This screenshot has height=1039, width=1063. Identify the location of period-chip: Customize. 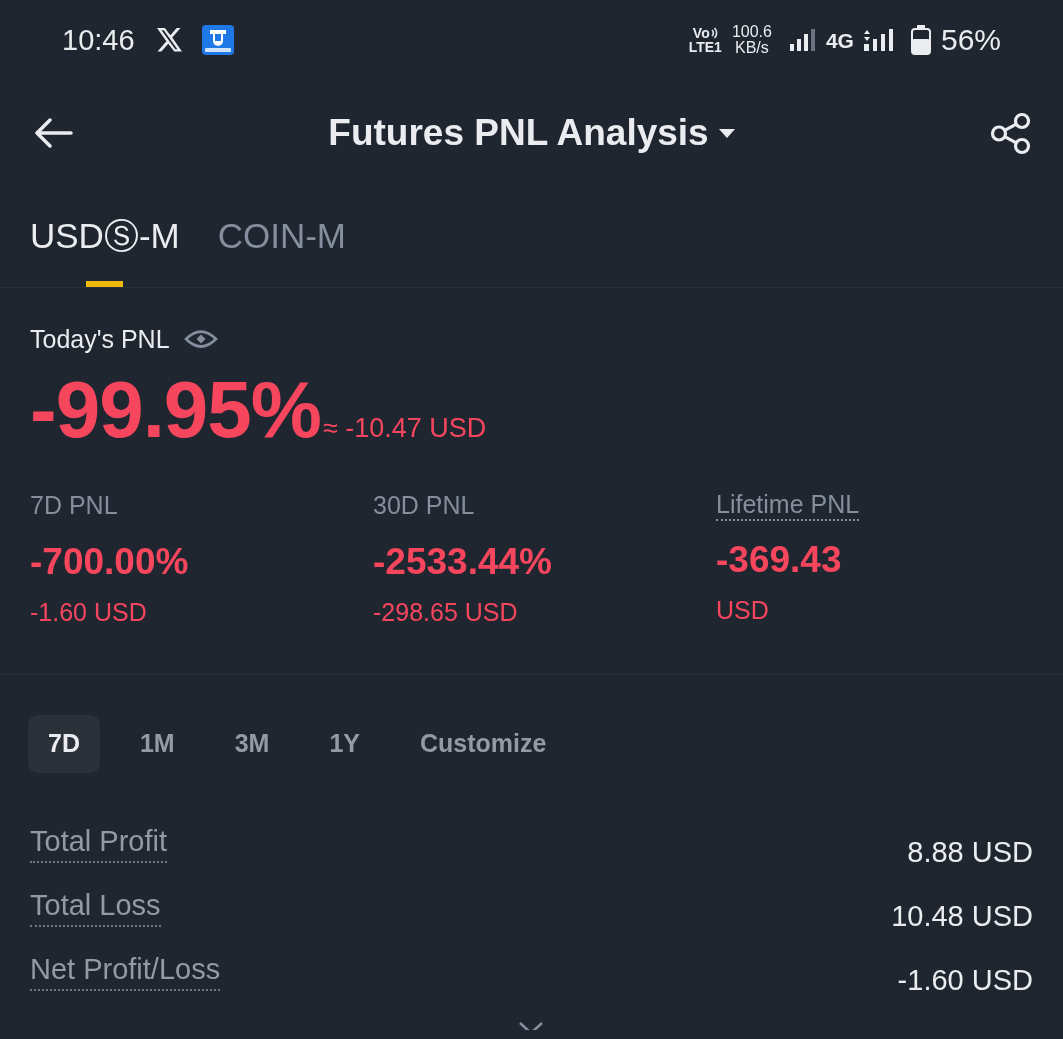
(483, 744).